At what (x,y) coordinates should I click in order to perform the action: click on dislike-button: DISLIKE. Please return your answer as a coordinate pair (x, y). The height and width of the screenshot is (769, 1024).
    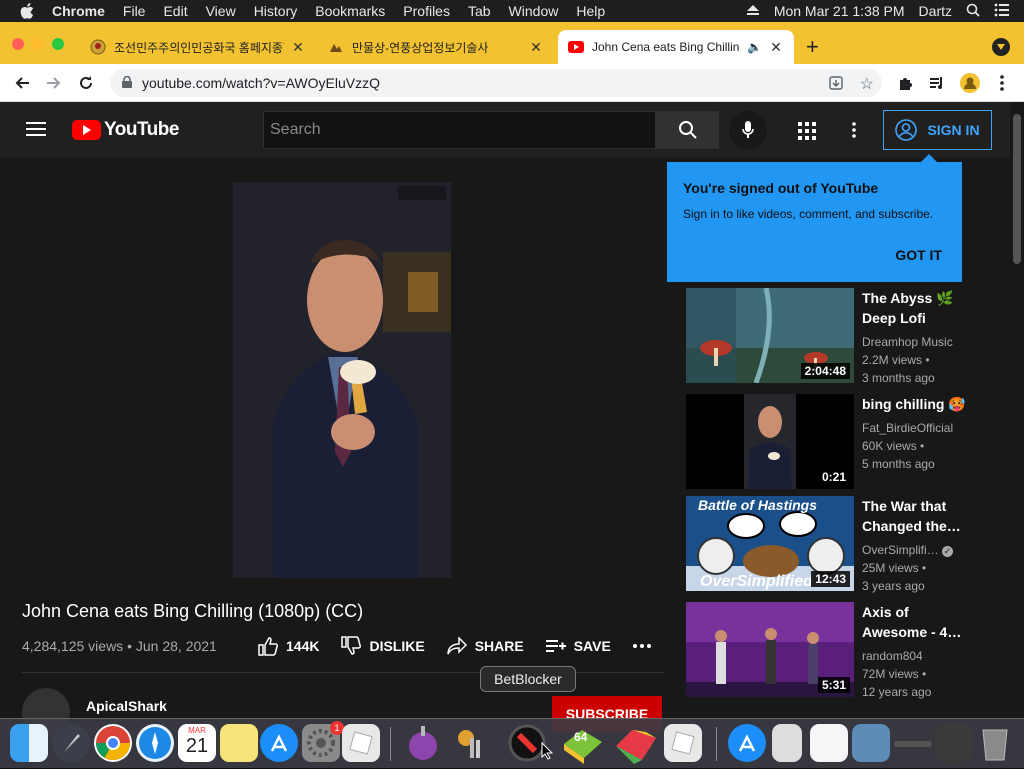
    Looking at the image, I should click on (383, 646).